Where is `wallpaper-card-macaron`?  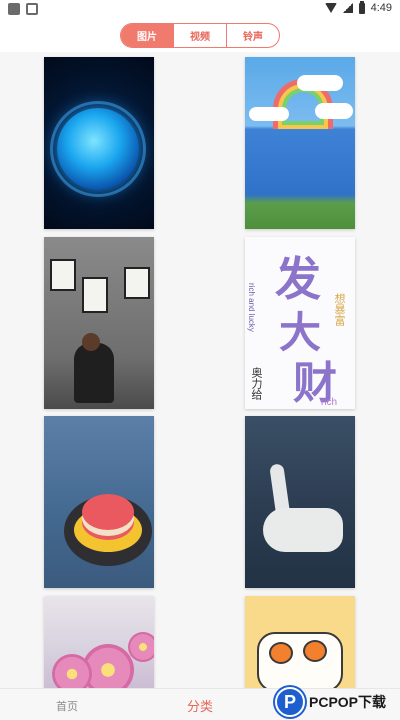 wallpaper-card-macaron is located at coordinates (99, 502).